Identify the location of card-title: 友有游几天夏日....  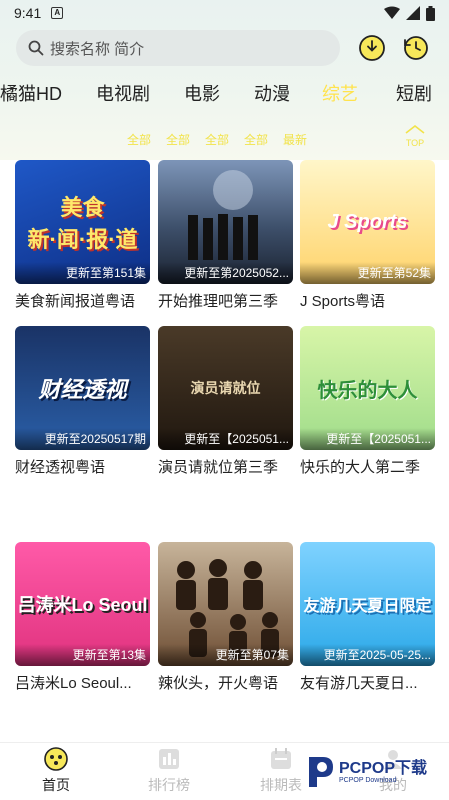
(359, 683).